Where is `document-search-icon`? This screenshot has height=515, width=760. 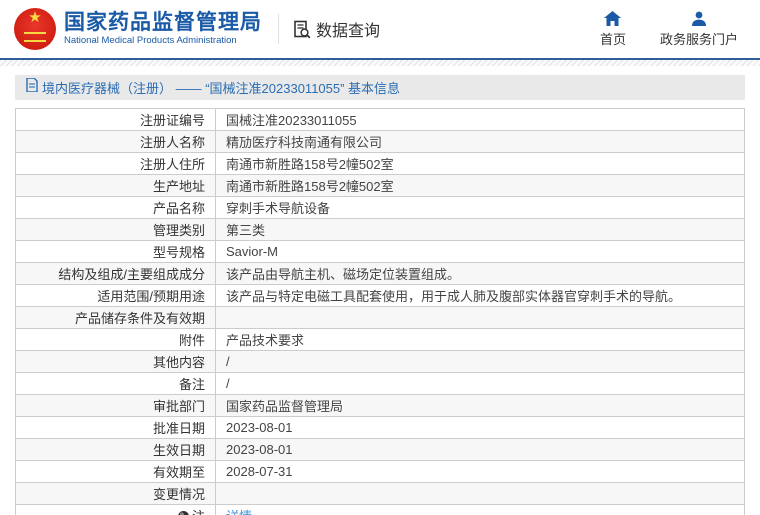
document-search-icon is located at coordinates (302, 29).